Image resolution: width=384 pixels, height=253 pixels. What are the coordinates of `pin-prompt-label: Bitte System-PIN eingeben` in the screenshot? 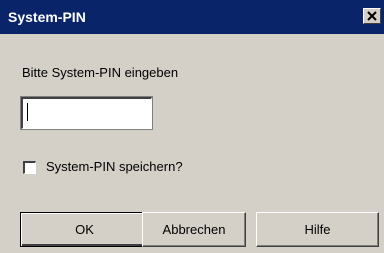 It's located at (100, 72).